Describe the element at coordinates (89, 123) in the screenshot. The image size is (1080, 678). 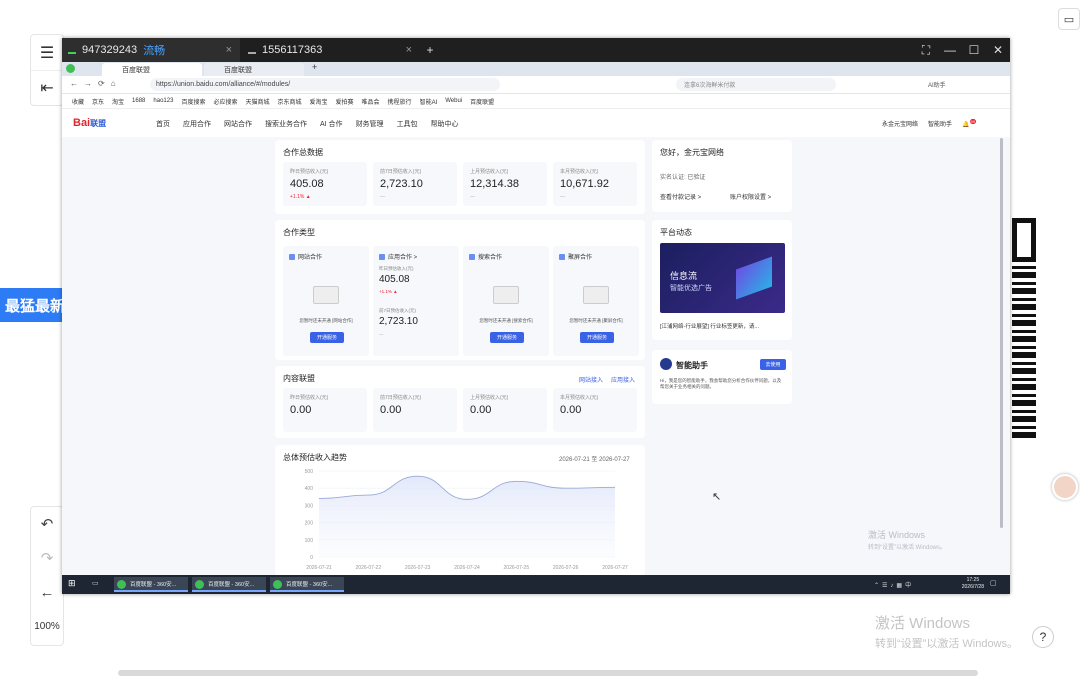
I see `baidu-union-logo: Bai联盟` at that location.